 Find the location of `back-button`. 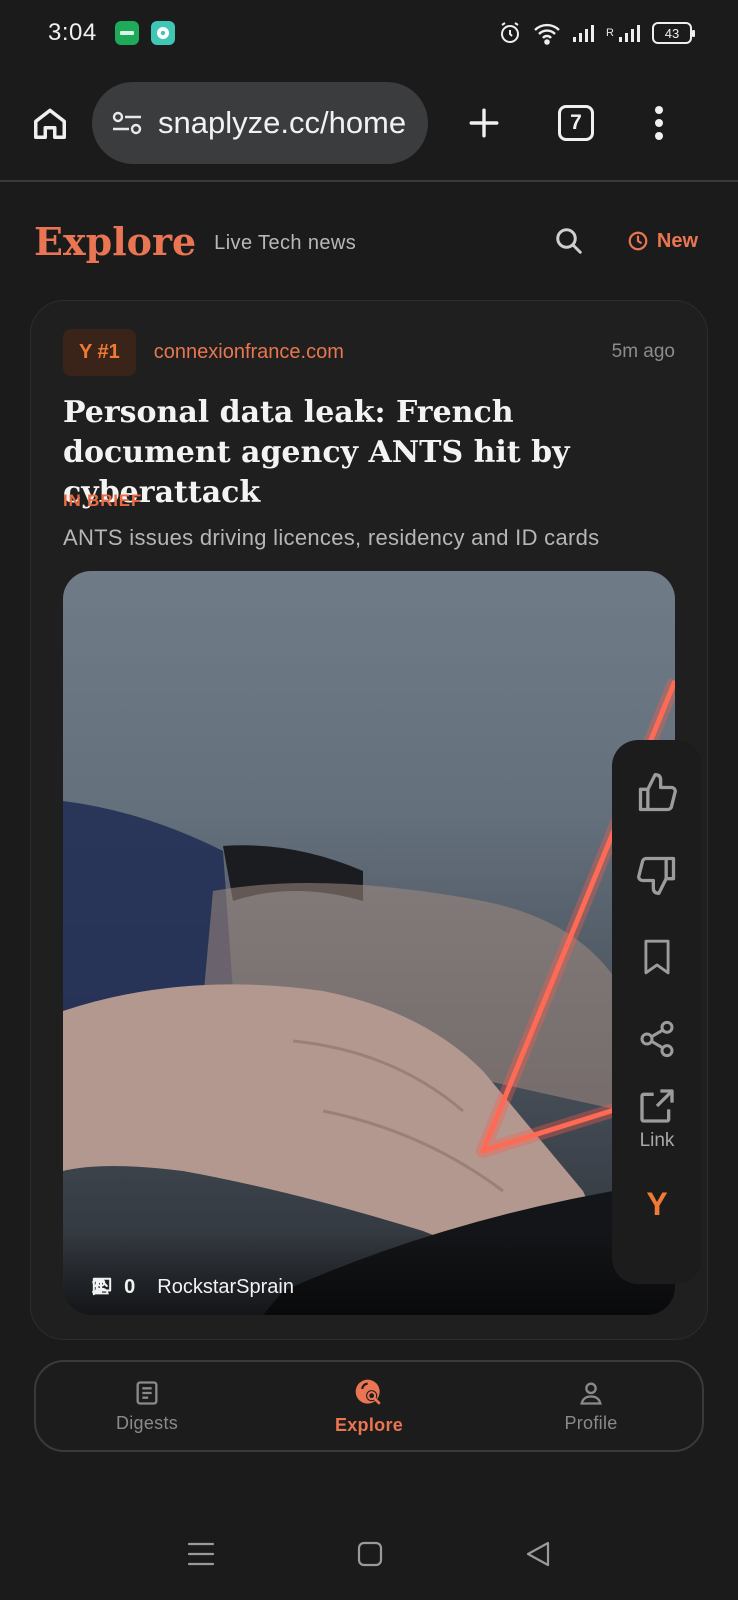

back-button is located at coordinates (538, 1556).